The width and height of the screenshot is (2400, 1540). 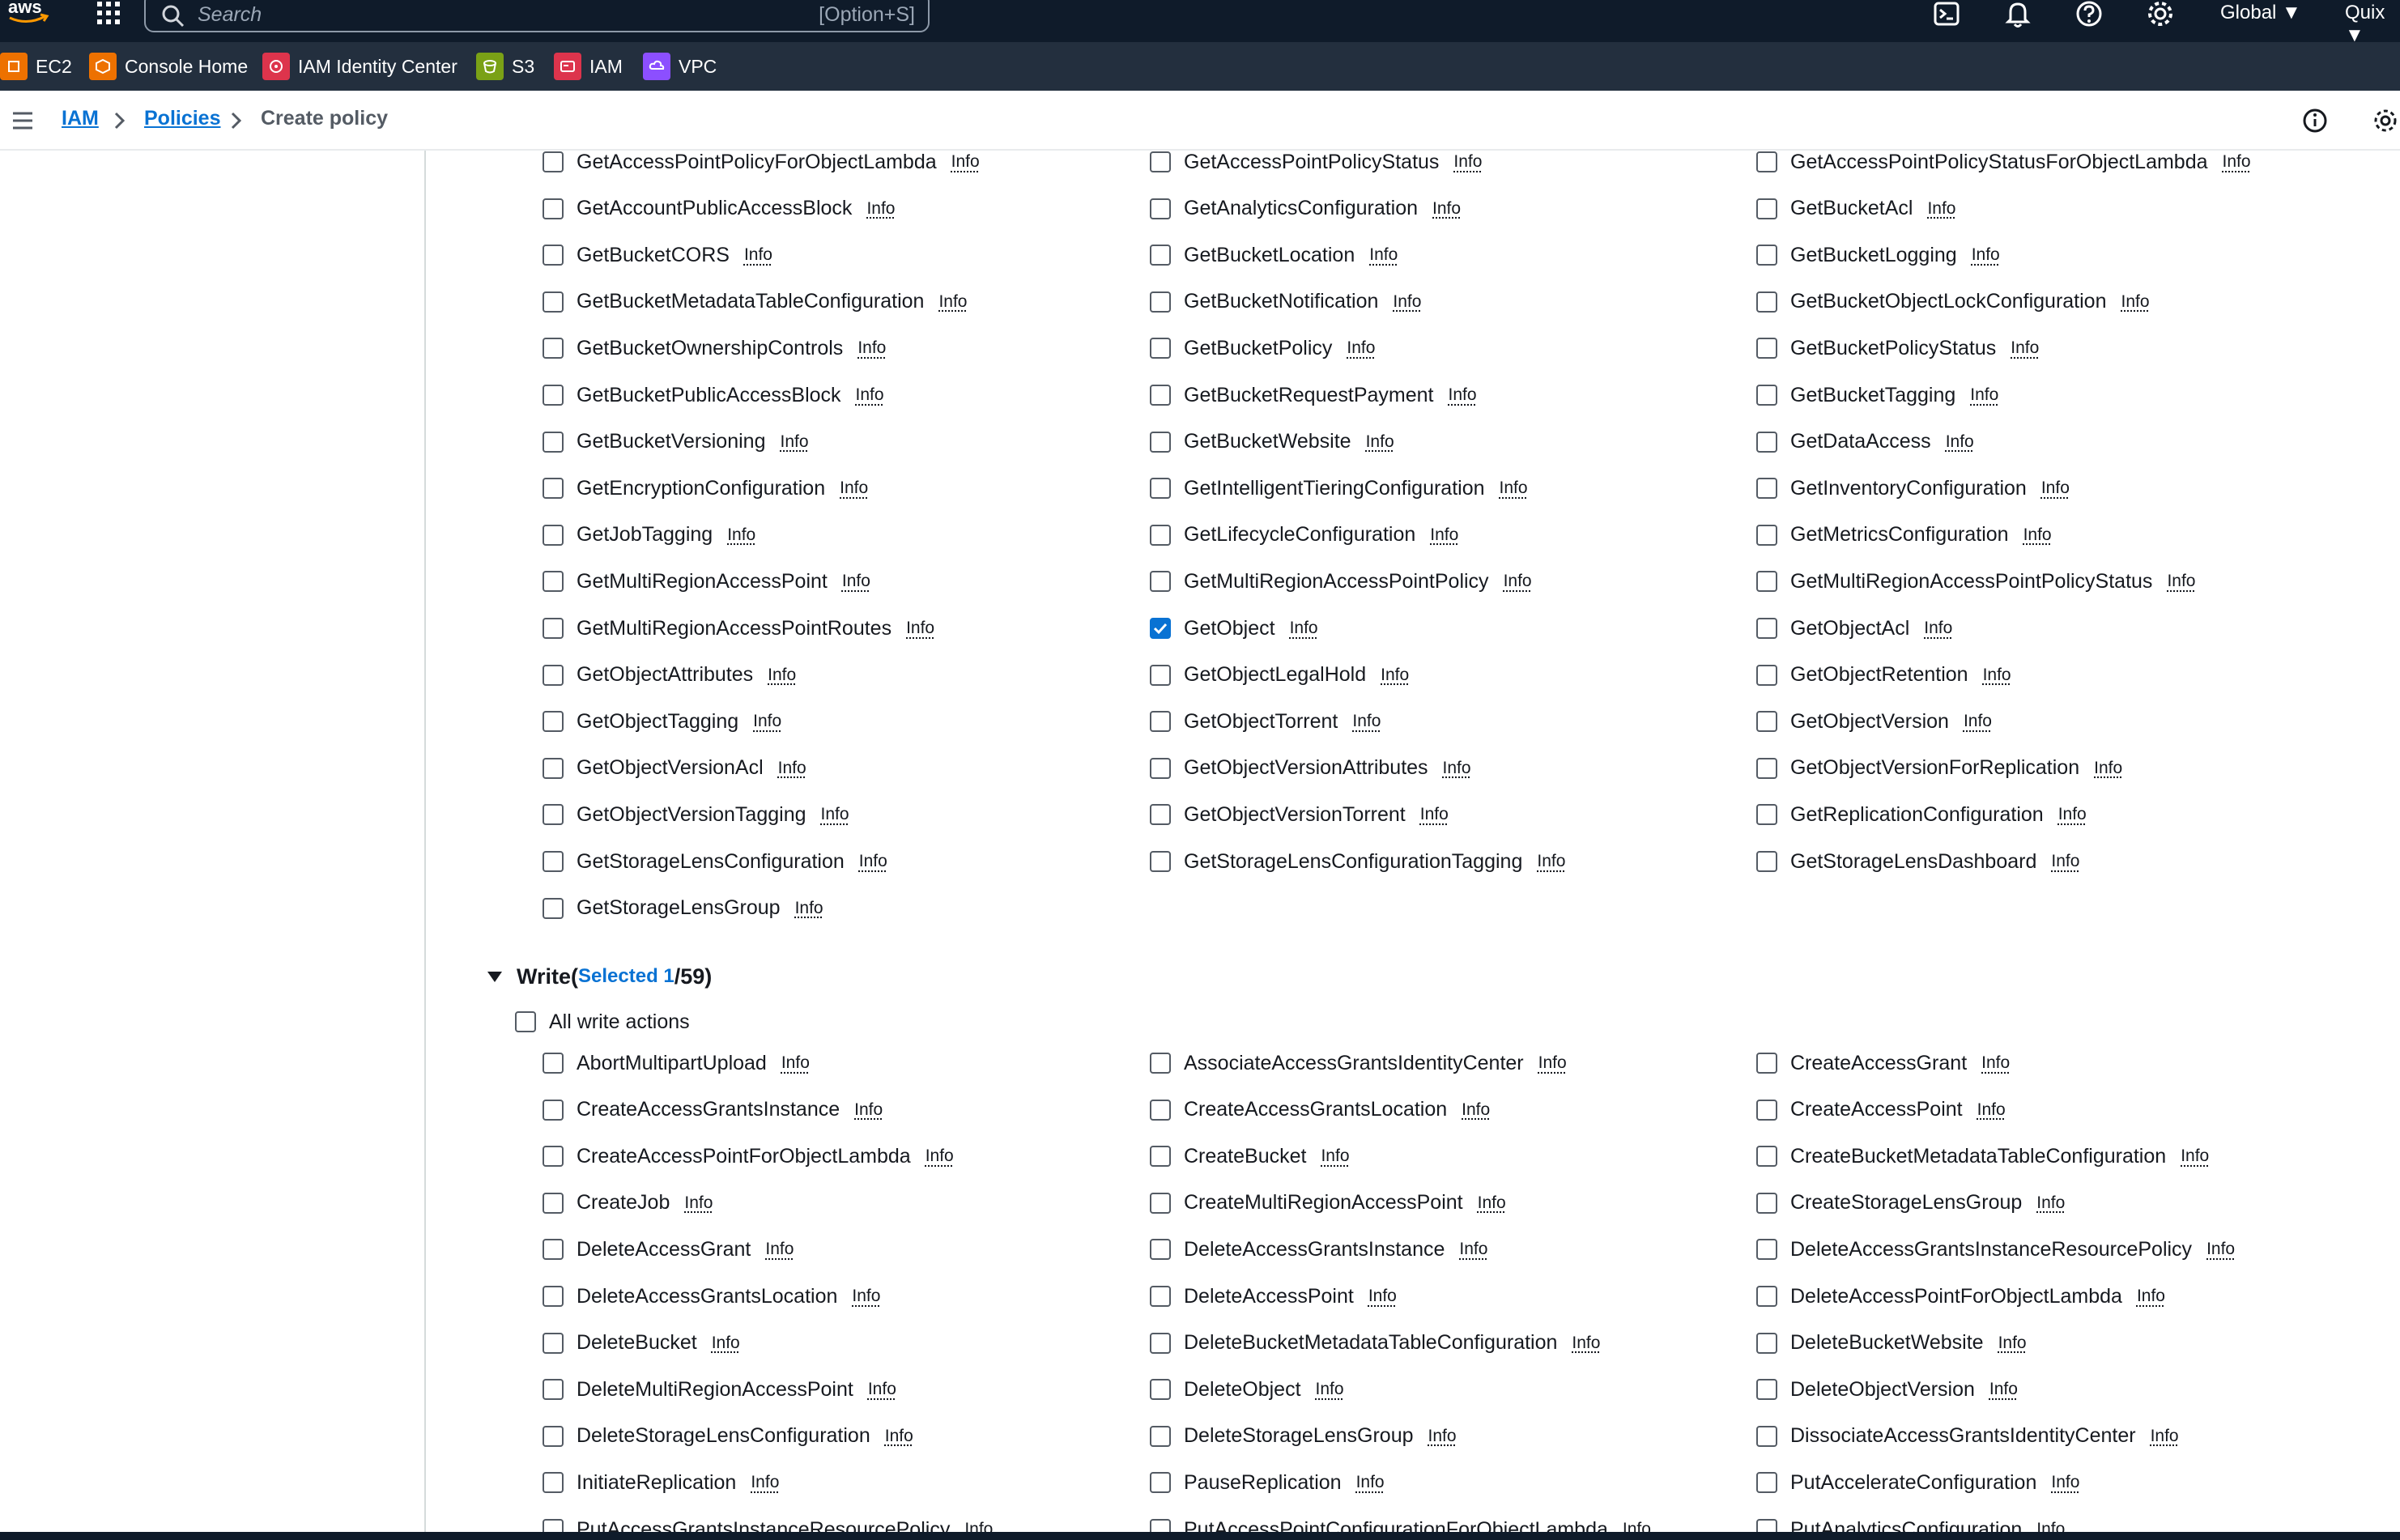 What do you see at coordinates (1272, 442) in the screenshot?
I see `action-option: GetBucketWebsite Info` at bounding box center [1272, 442].